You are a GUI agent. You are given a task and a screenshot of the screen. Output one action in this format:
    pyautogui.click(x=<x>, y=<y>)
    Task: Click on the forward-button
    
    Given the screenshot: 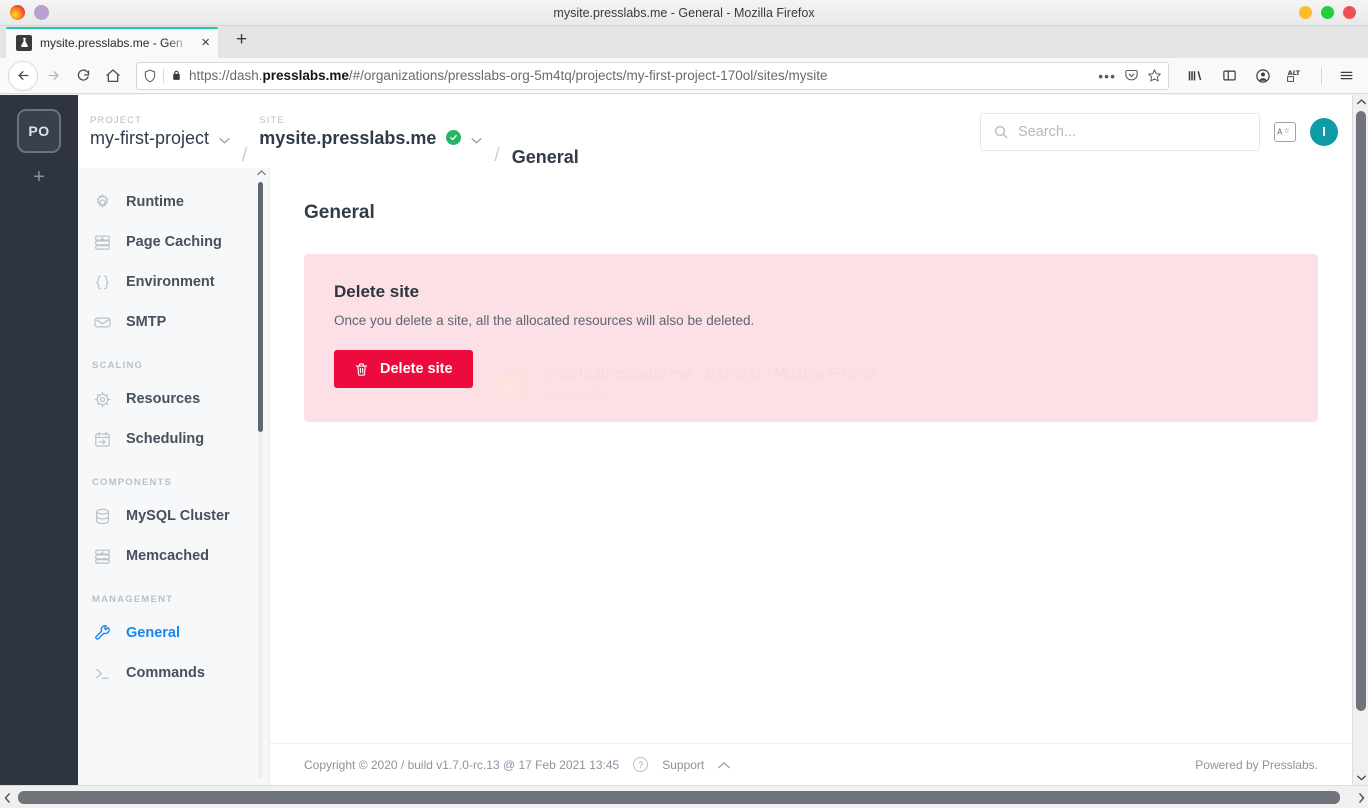 What is the action you would take?
    pyautogui.click(x=53, y=76)
    